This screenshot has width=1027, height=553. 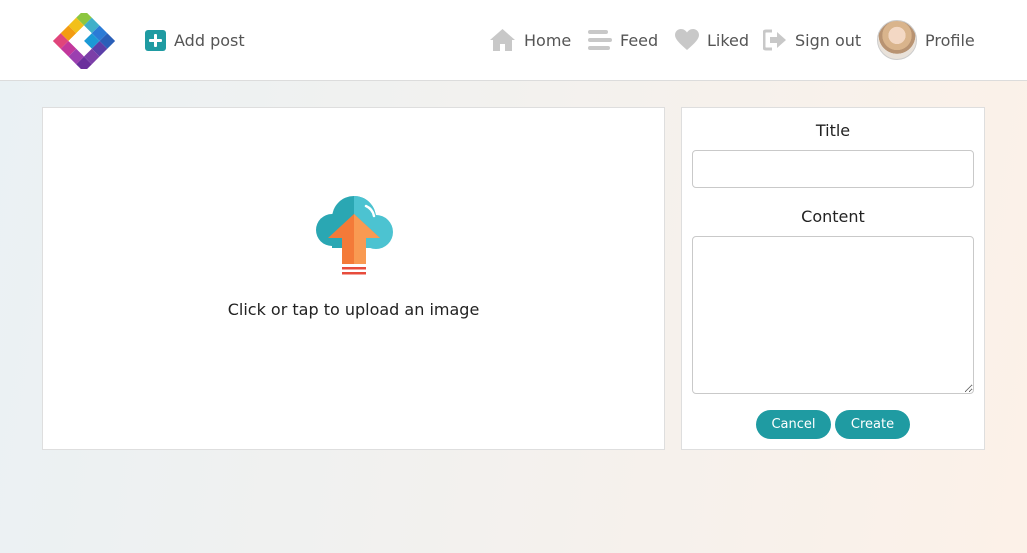 What do you see at coordinates (209, 40) in the screenshot?
I see `add-post-label: Add post` at bounding box center [209, 40].